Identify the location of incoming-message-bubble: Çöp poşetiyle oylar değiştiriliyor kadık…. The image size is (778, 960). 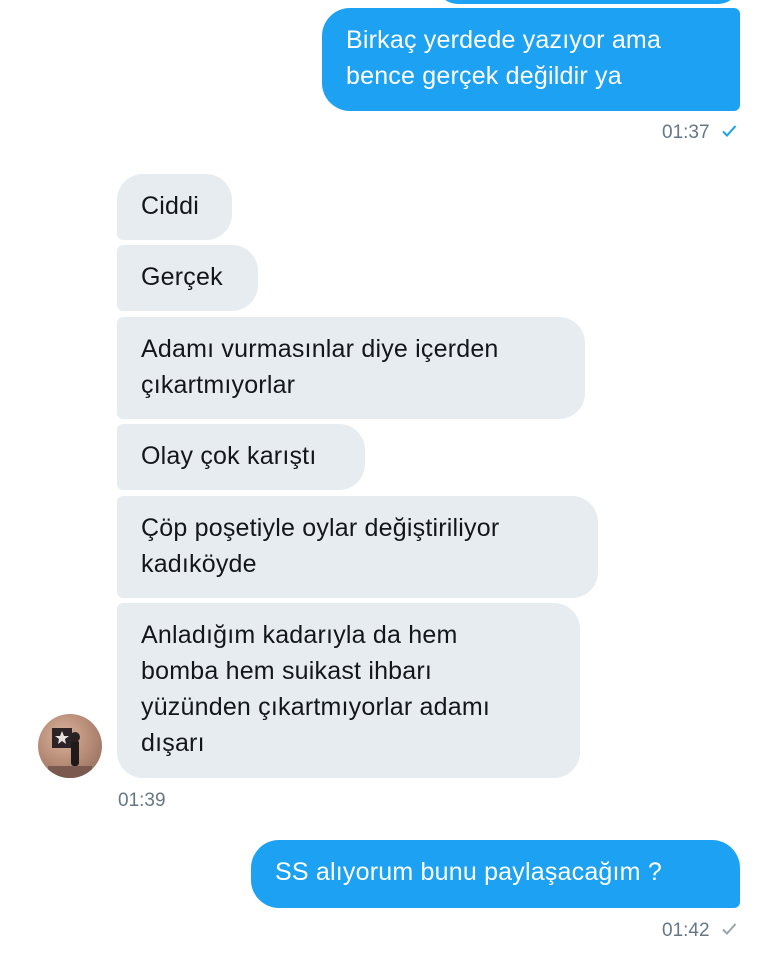
(357, 547).